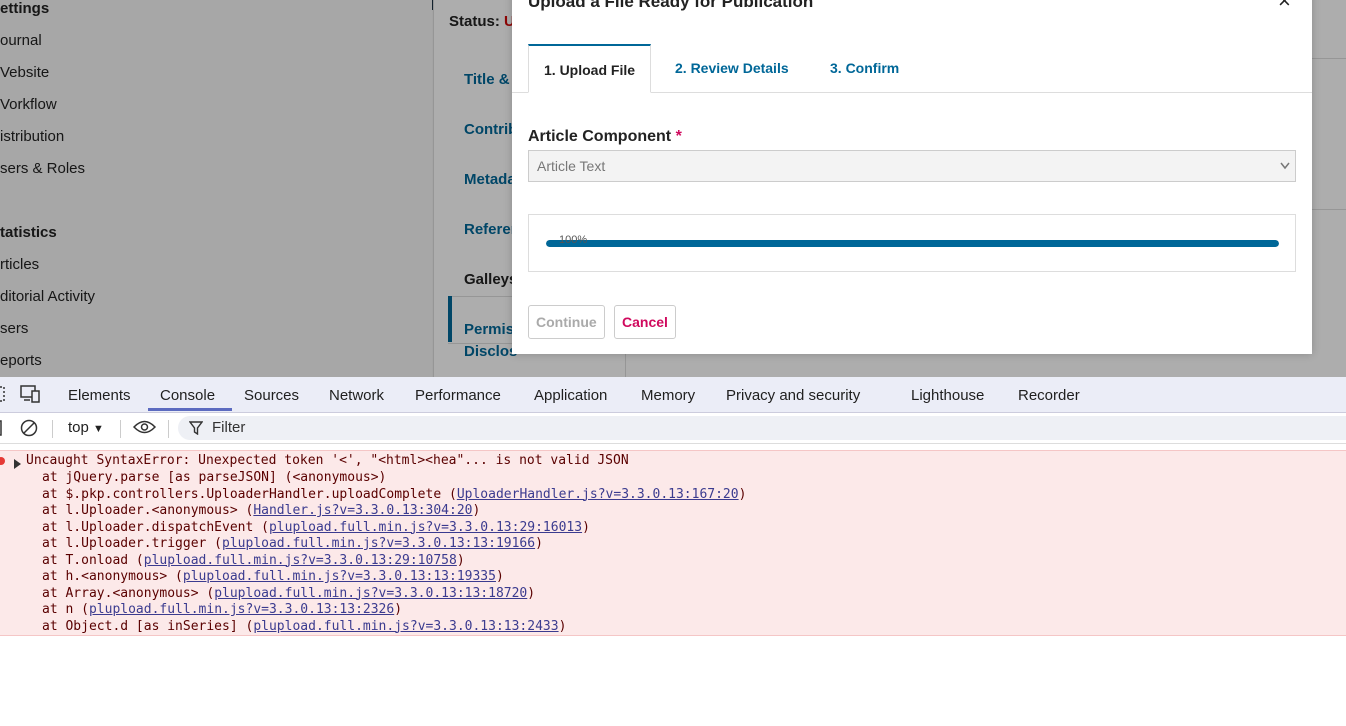  Describe the element at coordinates (573, 240) in the screenshot. I see `progress-text: 100%` at that location.